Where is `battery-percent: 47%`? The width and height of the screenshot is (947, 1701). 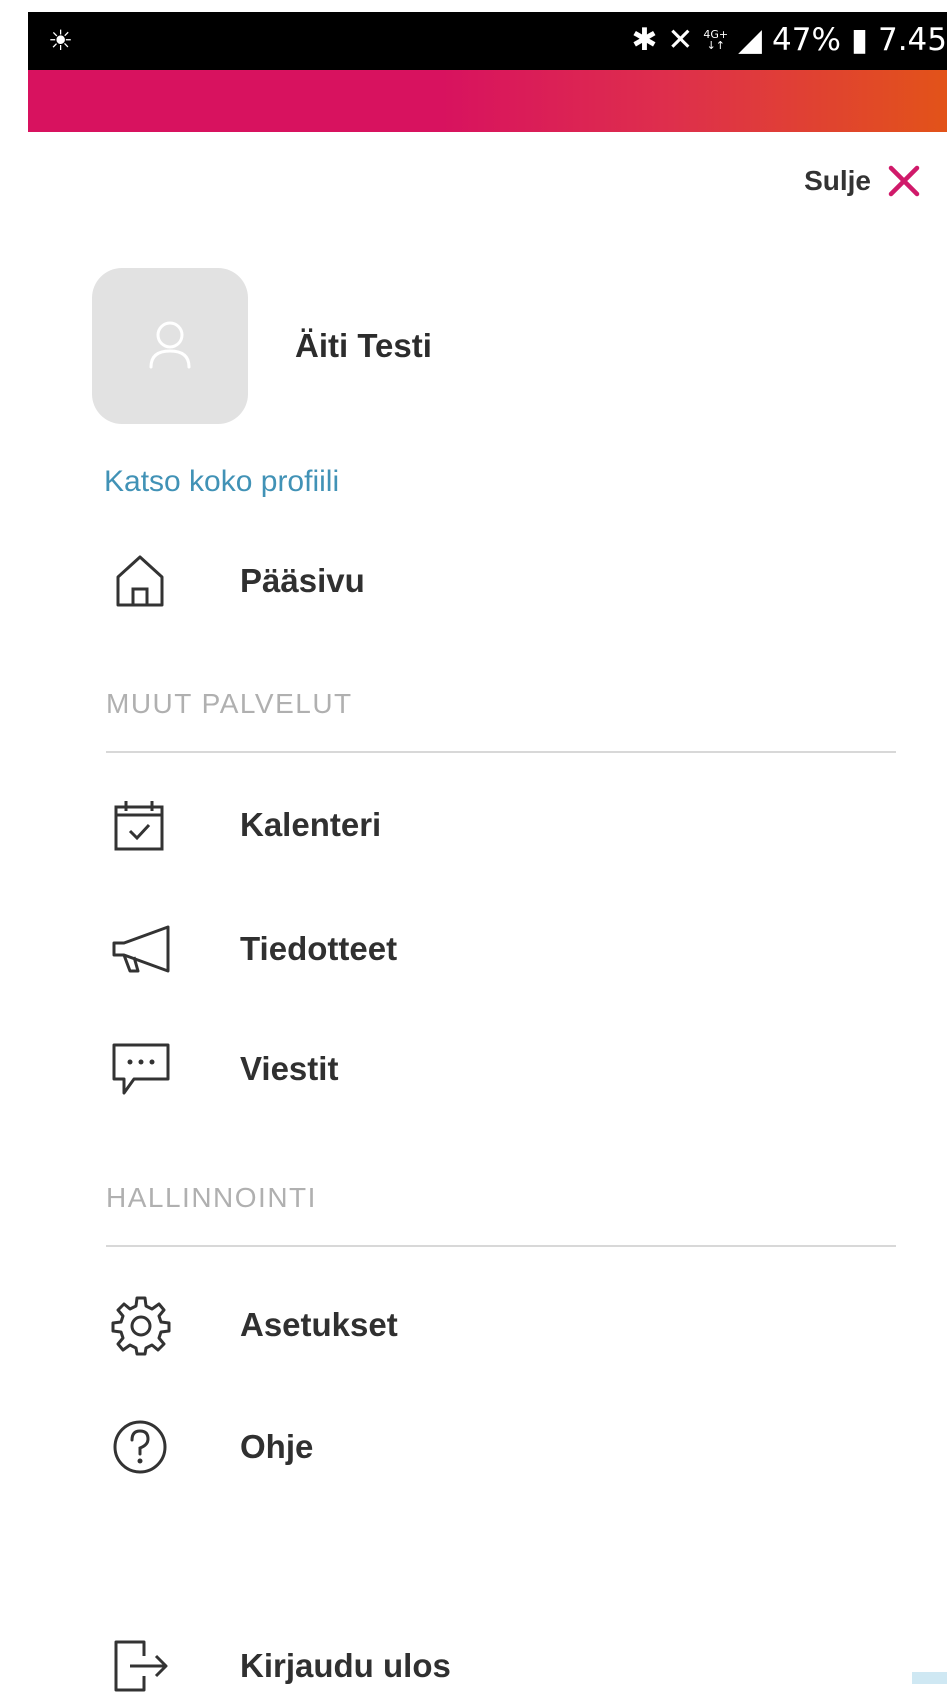 battery-percent: 47% is located at coordinates (806, 40).